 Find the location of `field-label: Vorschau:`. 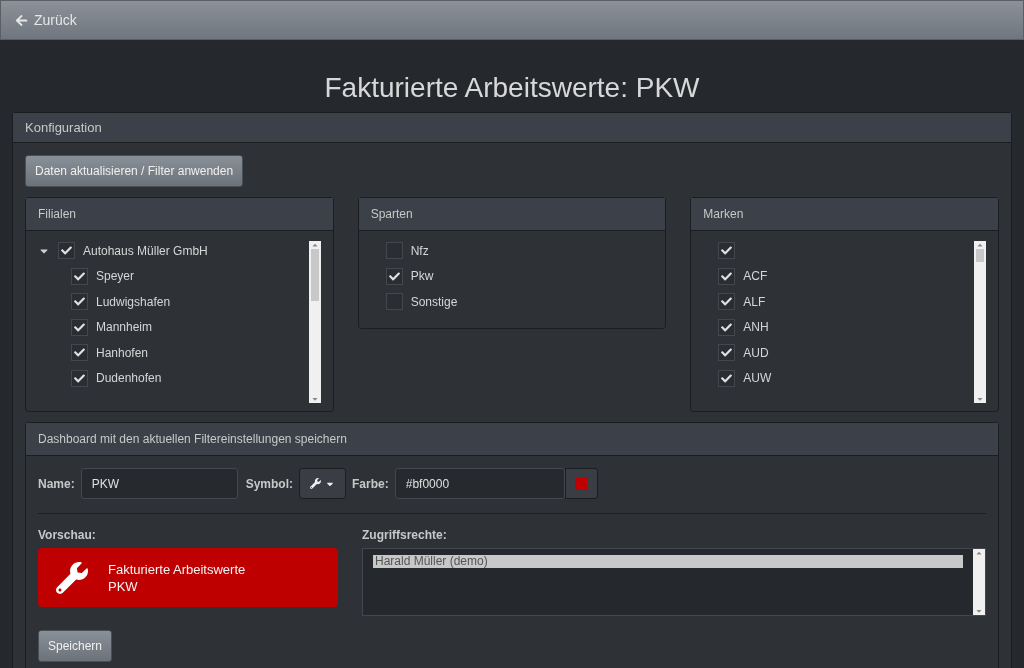

field-label: Vorschau: is located at coordinates (67, 535).